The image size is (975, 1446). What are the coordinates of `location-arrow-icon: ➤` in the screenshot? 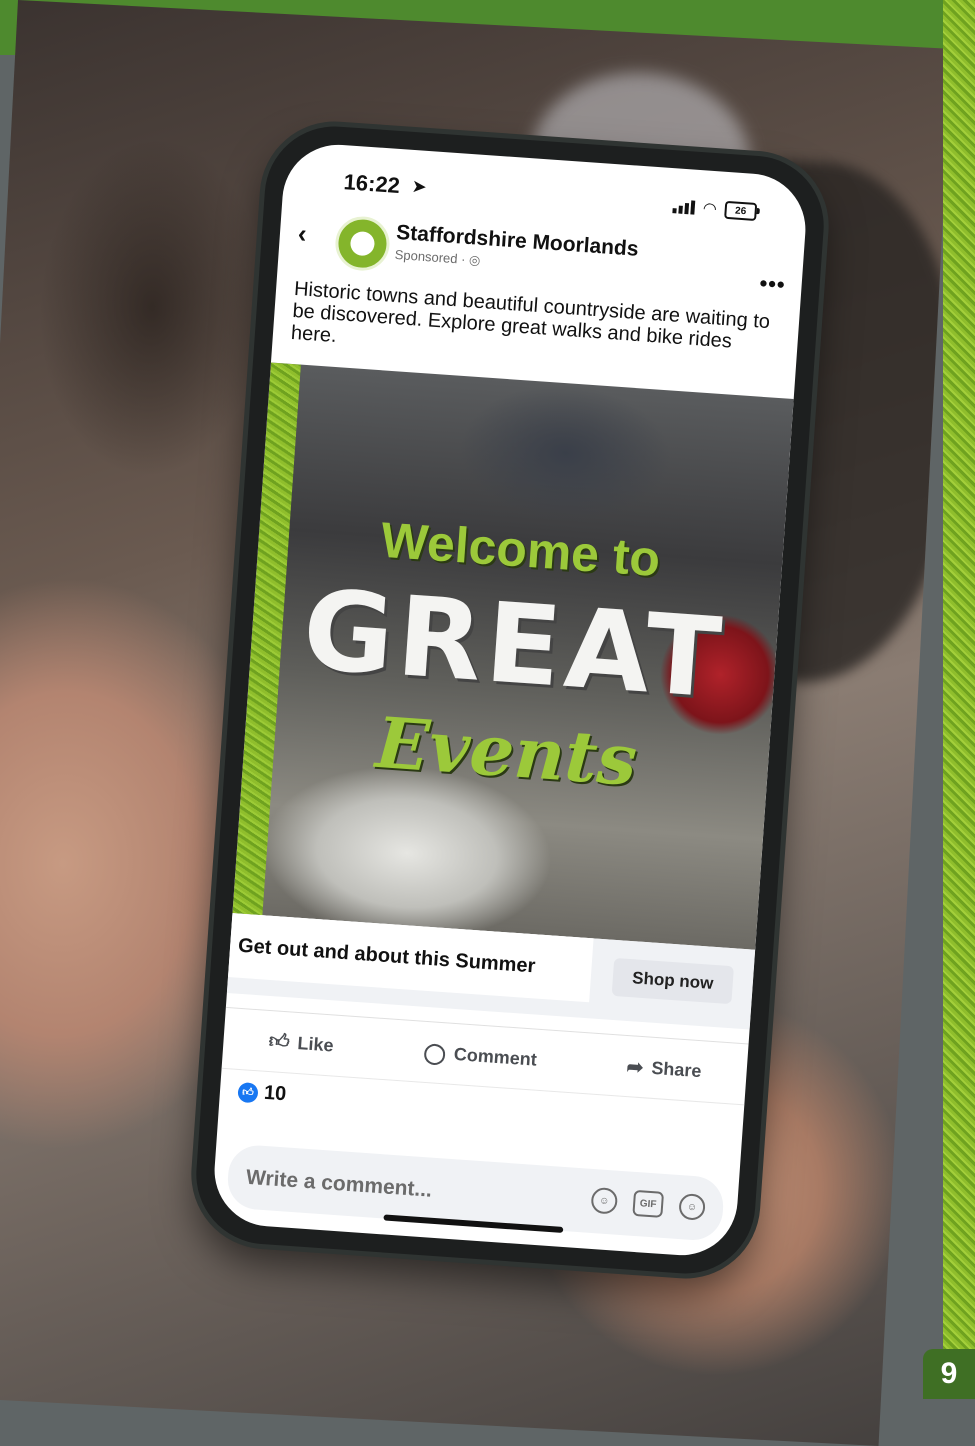 It's located at (419, 186).